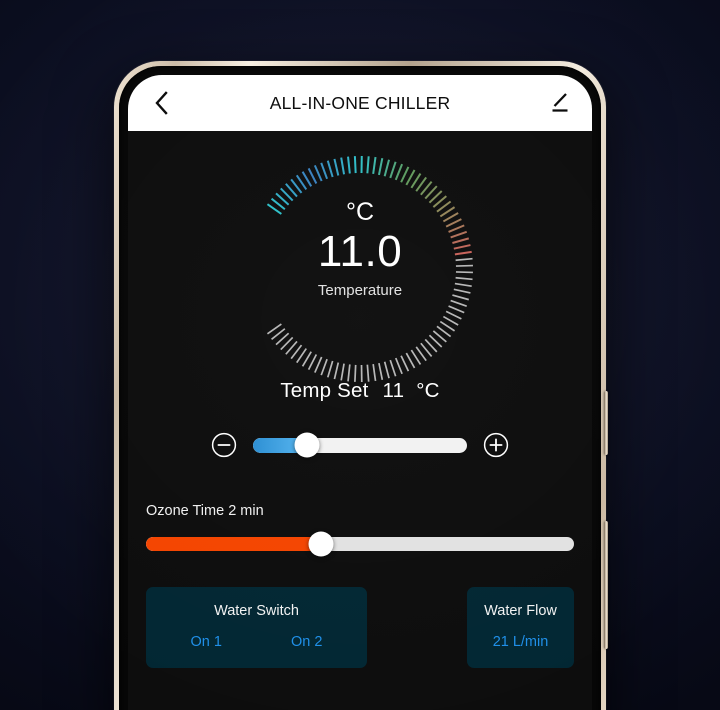 This screenshot has height=710, width=720. I want to click on water-switch-on2: On 2, so click(306, 642).